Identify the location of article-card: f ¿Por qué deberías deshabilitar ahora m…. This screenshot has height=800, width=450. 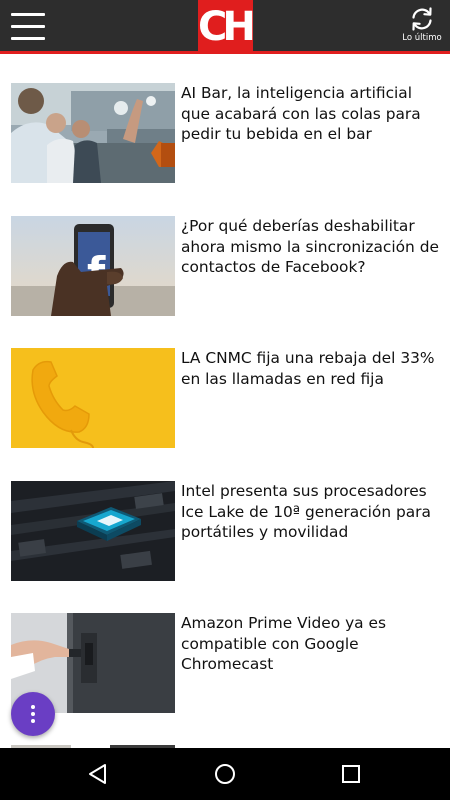
(225, 267).